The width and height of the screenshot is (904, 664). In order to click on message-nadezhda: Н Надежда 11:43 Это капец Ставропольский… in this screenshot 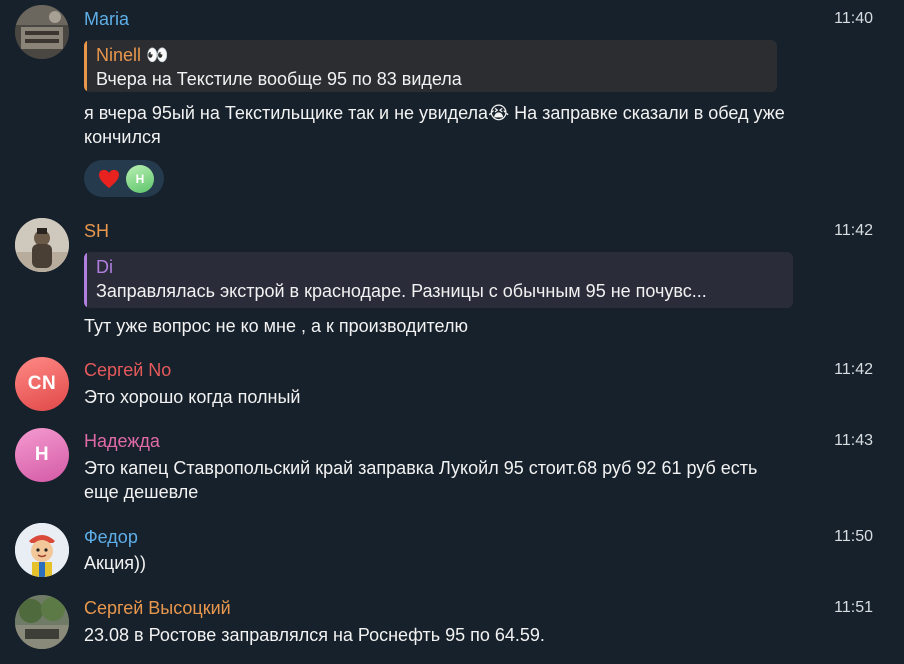, I will do `click(452, 471)`.